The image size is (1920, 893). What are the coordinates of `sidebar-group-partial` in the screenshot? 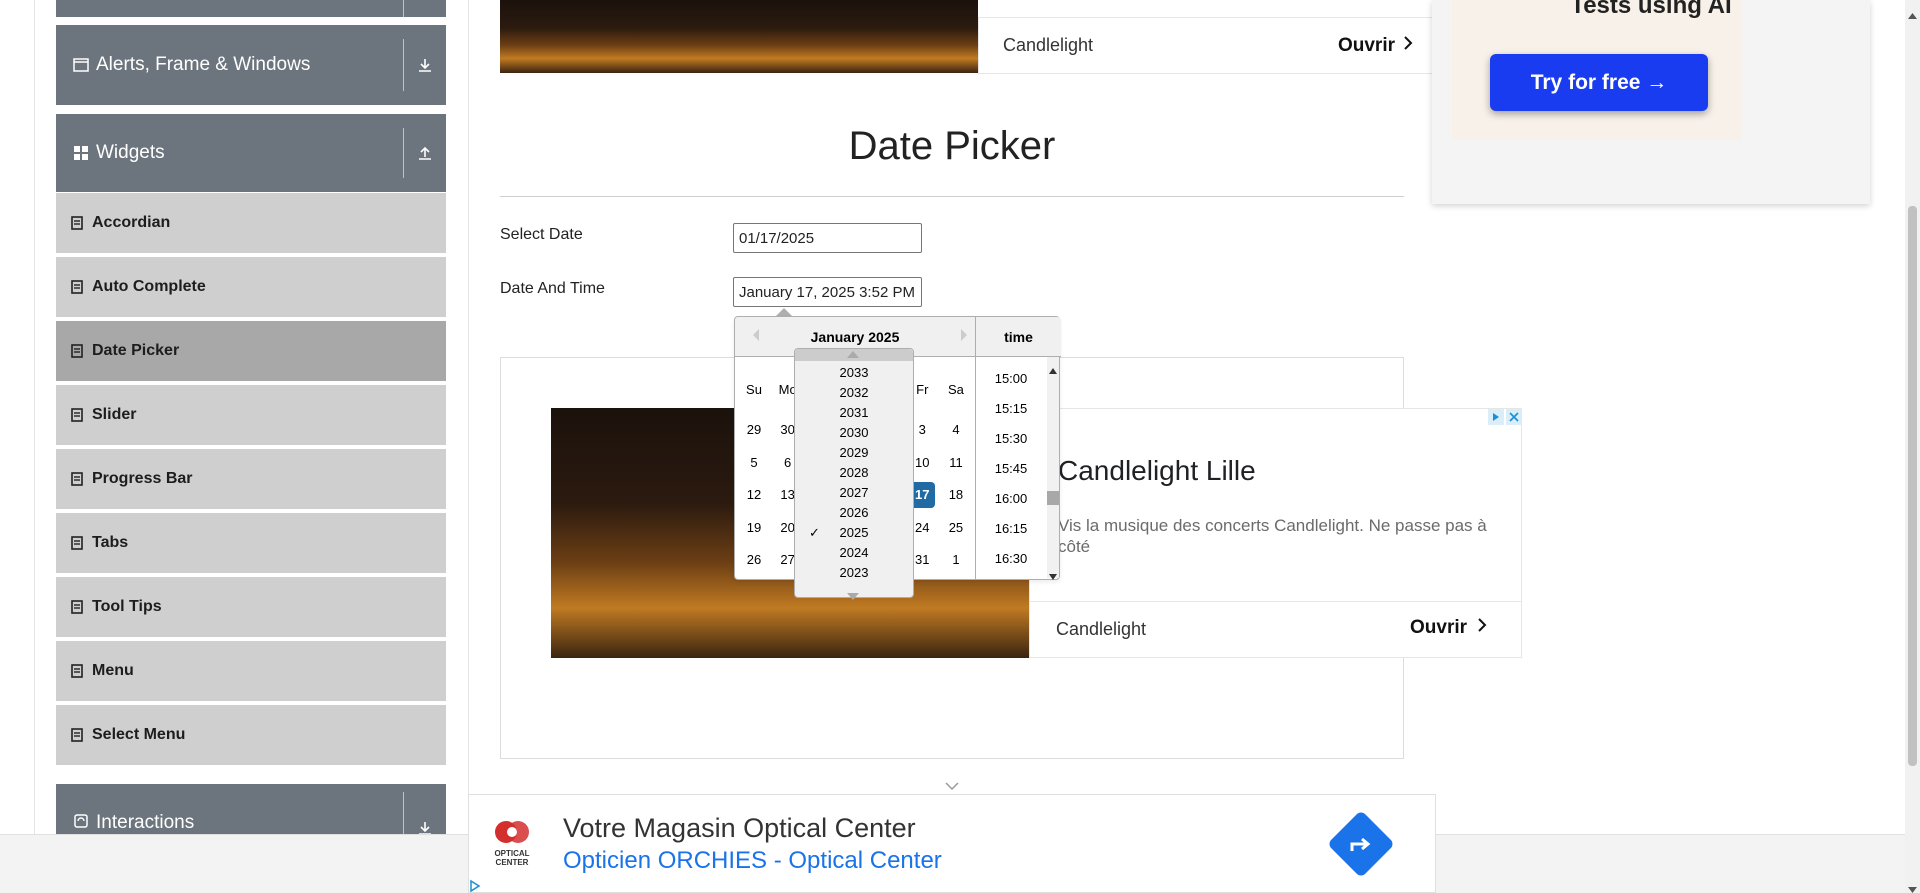 It's located at (251, 8).